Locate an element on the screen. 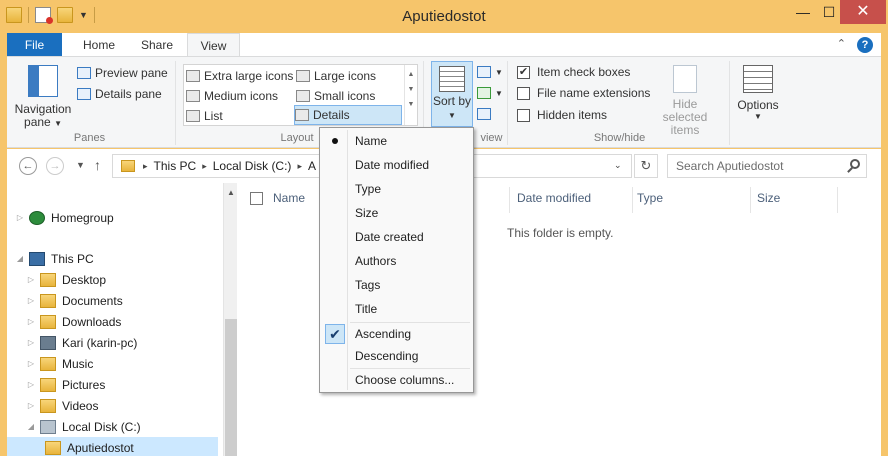  breadcrumb-this-pc: This PC is located at coordinates (175, 166).